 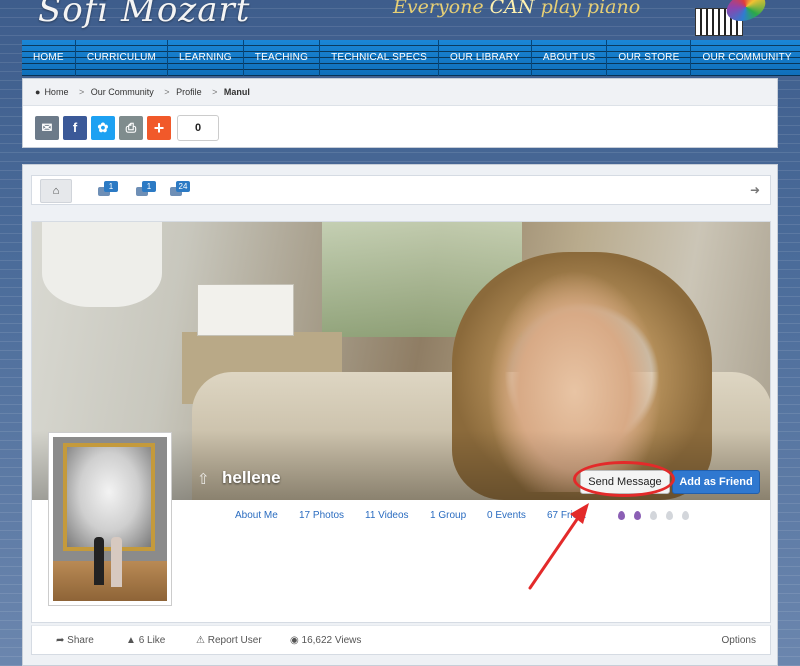 What do you see at coordinates (256, 515) in the screenshot?
I see `stat-about-me: About Me` at bounding box center [256, 515].